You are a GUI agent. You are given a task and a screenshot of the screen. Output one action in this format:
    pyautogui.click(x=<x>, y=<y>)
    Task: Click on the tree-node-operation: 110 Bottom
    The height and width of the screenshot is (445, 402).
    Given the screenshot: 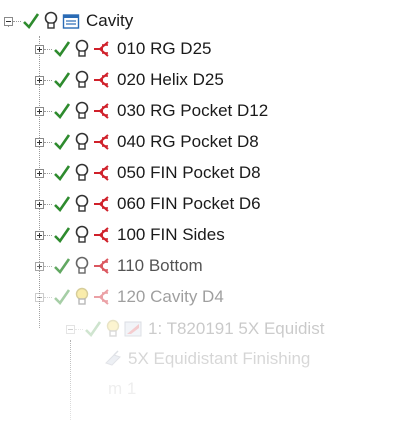 What is the action you would take?
    pyautogui.click(x=119, y=266)
    